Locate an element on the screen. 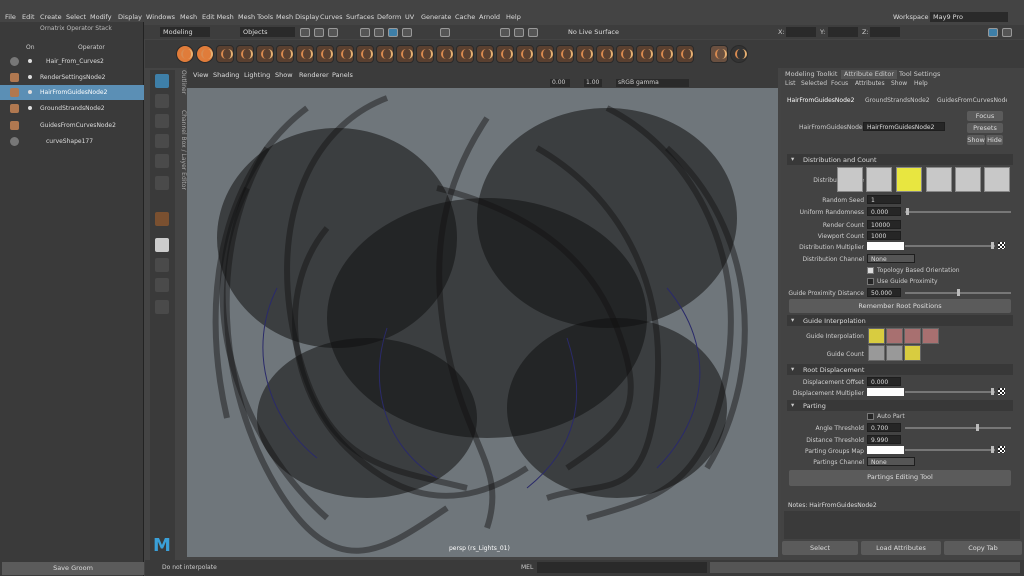  hair-push-icon is located at coordinates (685, 54).